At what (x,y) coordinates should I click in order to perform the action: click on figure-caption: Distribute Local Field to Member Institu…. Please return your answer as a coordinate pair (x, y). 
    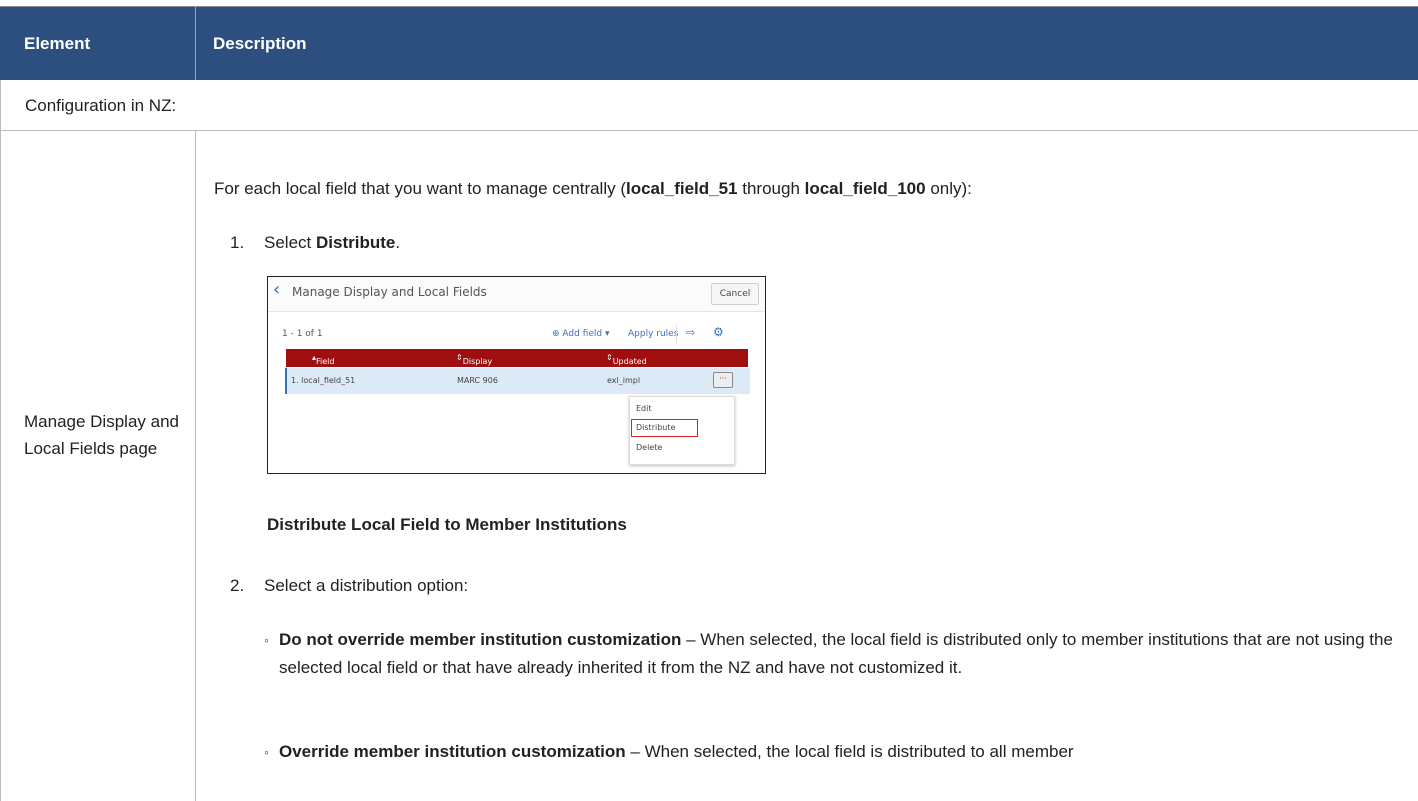
    Looking at the image, I should click on (447, 524).